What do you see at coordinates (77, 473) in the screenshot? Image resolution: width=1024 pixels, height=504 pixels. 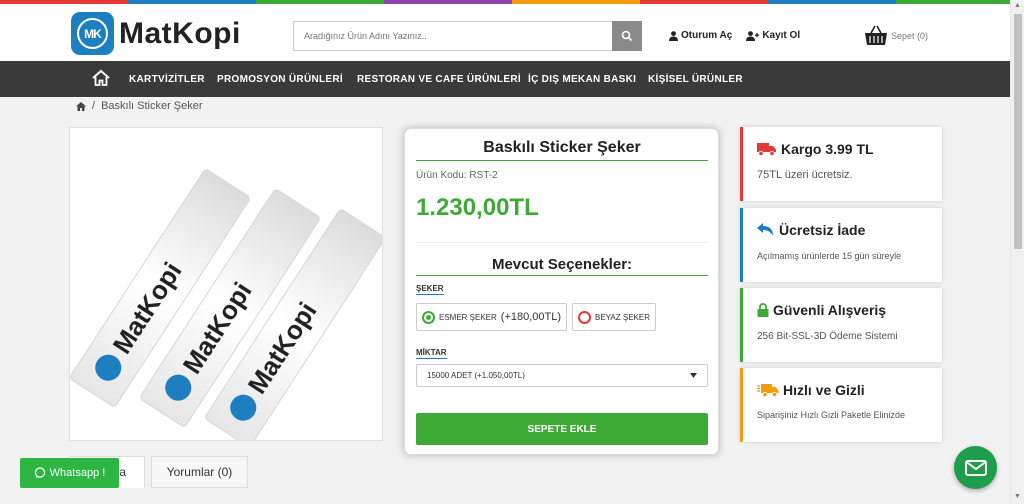 I see `whatsapp-label: Whatsapp !` at bounding box center [77, 473].